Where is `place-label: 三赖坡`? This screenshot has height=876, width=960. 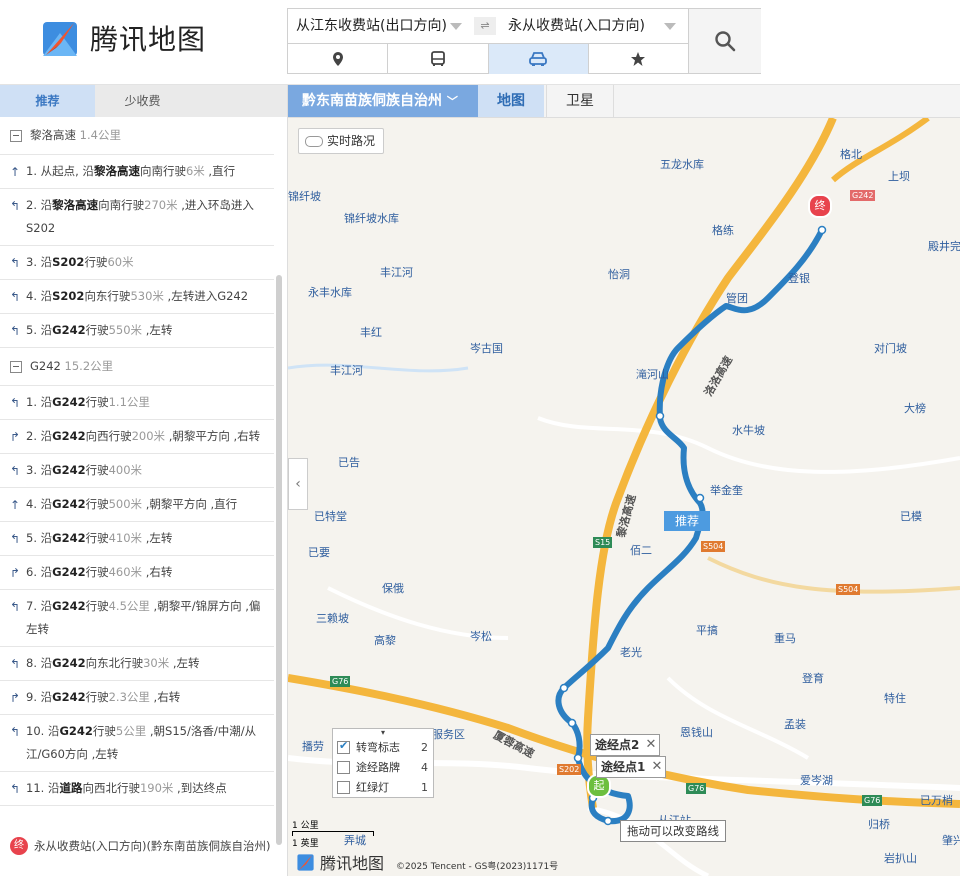
place-label: 三赖坡 is located at coordinates (332, 618).